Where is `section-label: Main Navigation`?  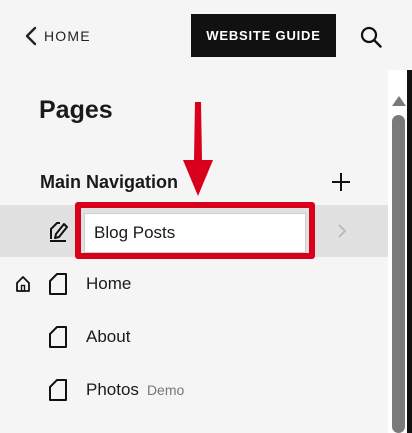 section-label: Main Navigation is located at coordinates (109, 182).